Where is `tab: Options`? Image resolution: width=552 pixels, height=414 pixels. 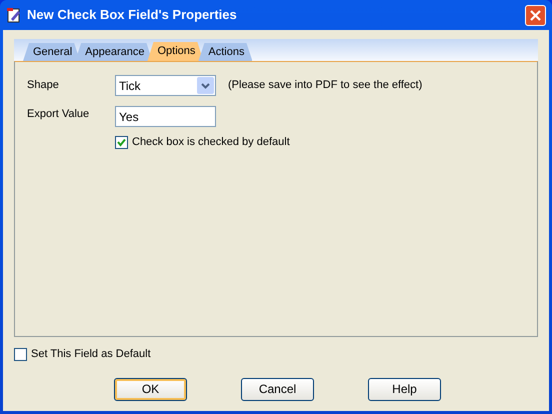 tab: Options is located at coordinates (175, 51).